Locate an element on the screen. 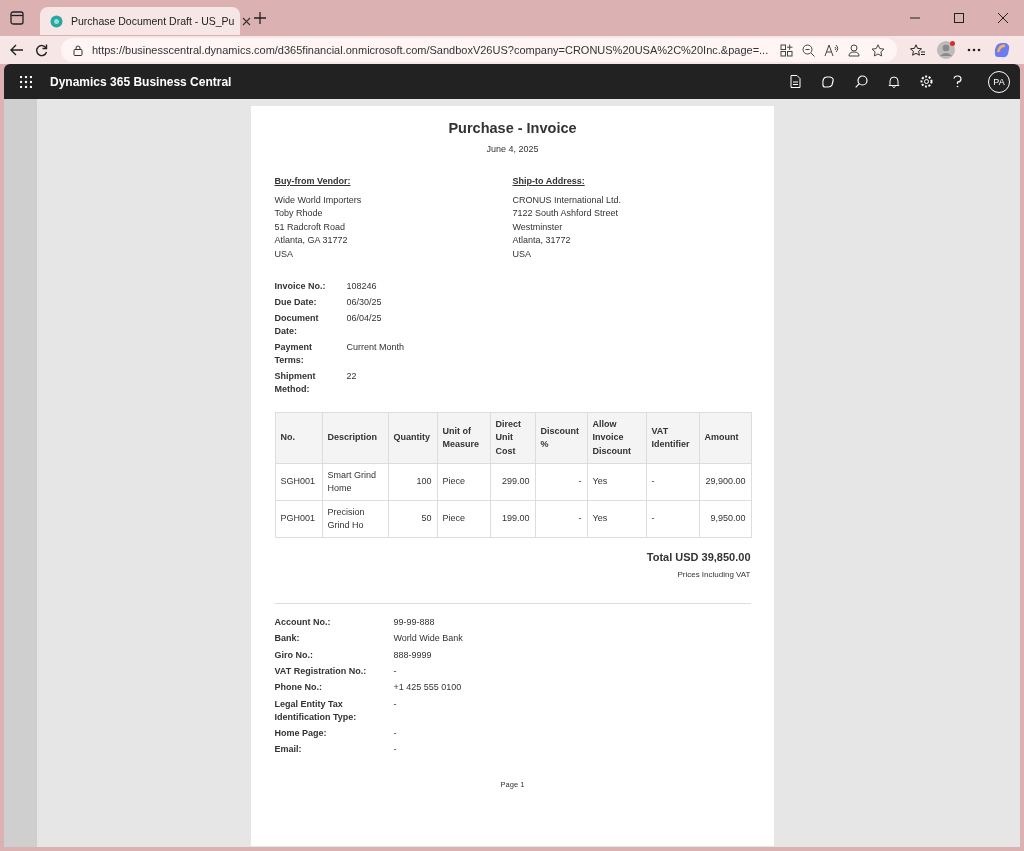 The image size is (1024, 851). field-label: Giro No.: is located at coordinates (294, 655).